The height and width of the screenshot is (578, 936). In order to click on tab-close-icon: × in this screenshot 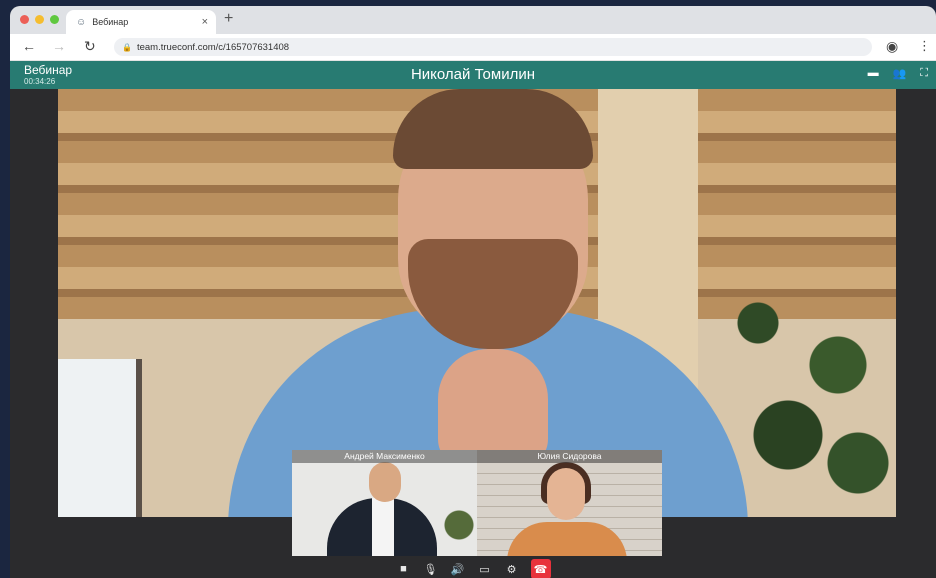, I will do `click(205, 22)`.